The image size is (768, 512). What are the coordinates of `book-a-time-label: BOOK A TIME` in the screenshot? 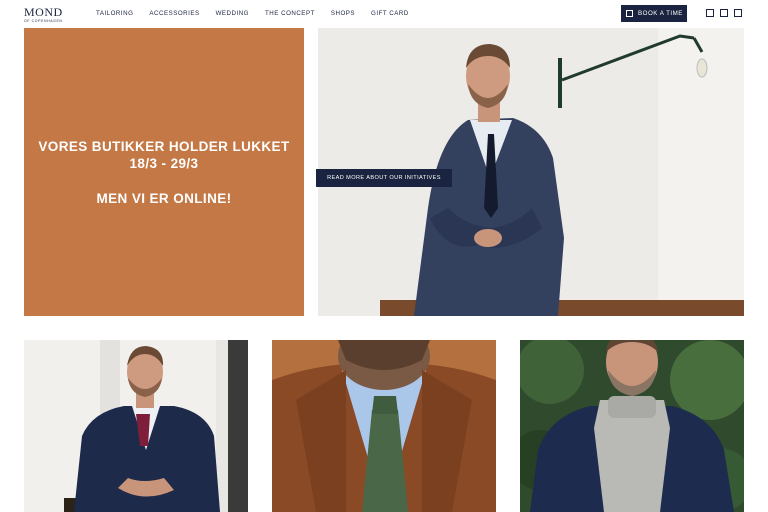 It's located at (660, 13).